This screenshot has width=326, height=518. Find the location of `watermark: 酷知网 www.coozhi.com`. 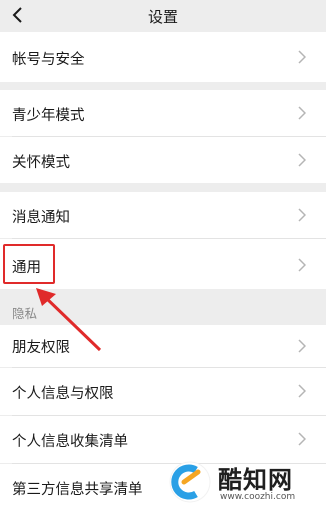

watermark: 酷知网 www.coozhi.com is located at coordinates (243, 483).